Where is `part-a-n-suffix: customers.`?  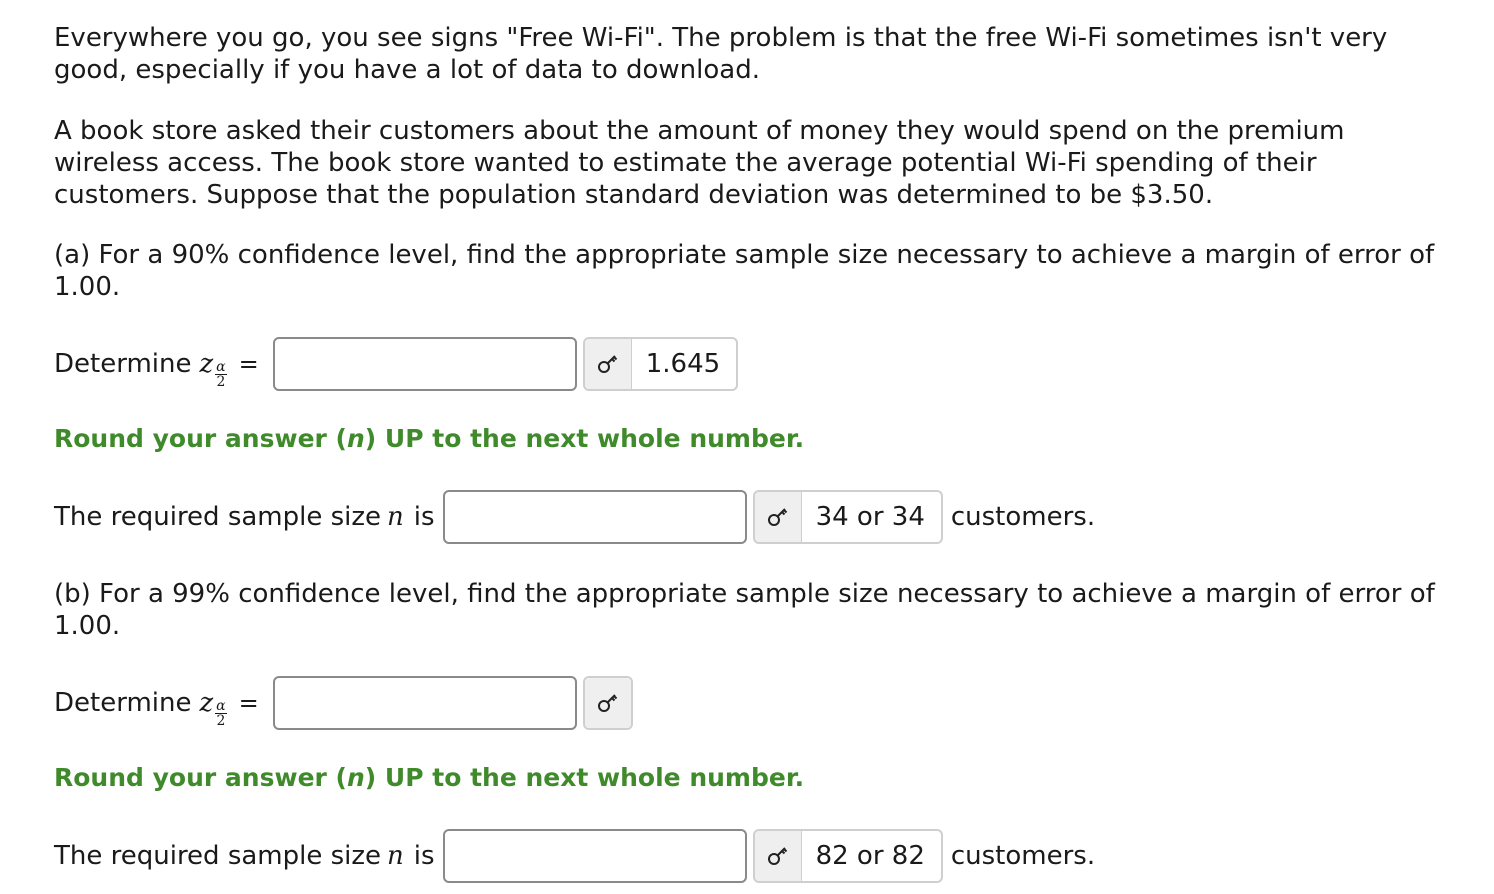
part-a-n-suffix: customers. is located at coordinates (1023, 517).